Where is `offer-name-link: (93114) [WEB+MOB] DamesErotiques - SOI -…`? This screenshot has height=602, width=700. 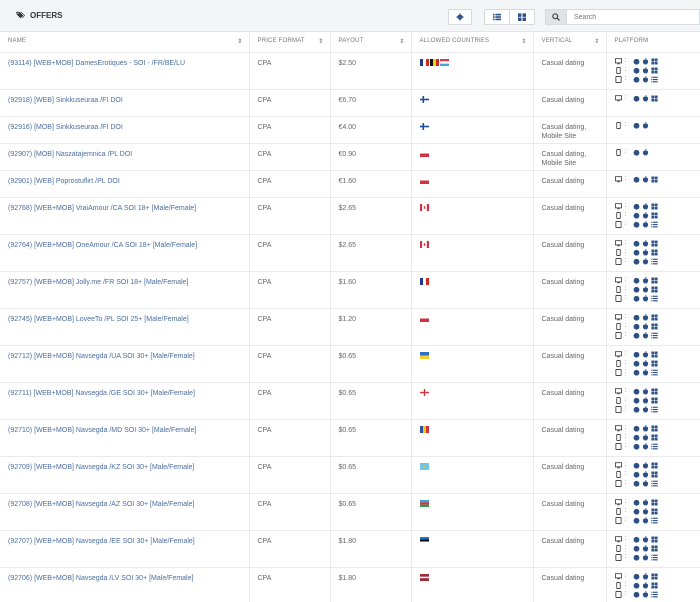
offer-name-link: (93114) [WEB+MOB] DamesErotiques - SOI -… is located at coordinates (125, 71).